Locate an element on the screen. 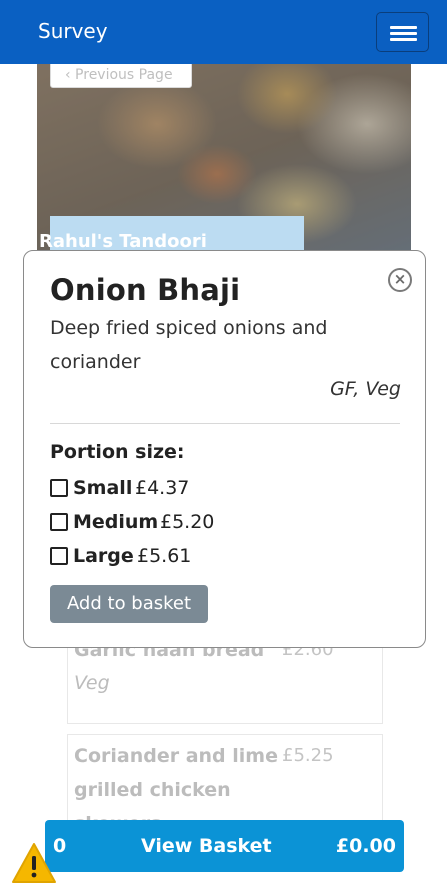 The image size is (447, 896). menu-toggle-button is located at coordinates (402, 32).